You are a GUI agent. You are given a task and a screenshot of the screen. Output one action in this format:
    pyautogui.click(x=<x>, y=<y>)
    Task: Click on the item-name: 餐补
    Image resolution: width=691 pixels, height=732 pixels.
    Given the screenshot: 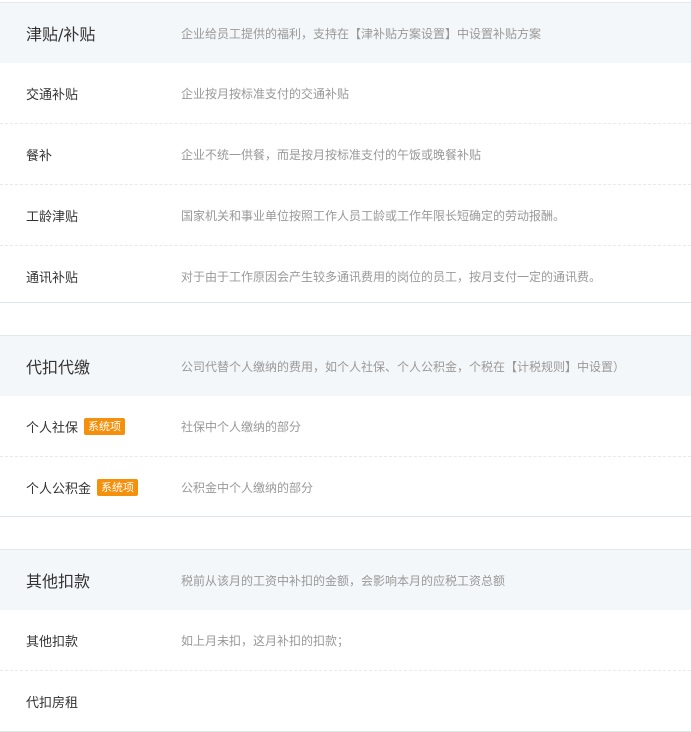 What is the action you would take?
    pyautogui.click(x=39, y=156)
    